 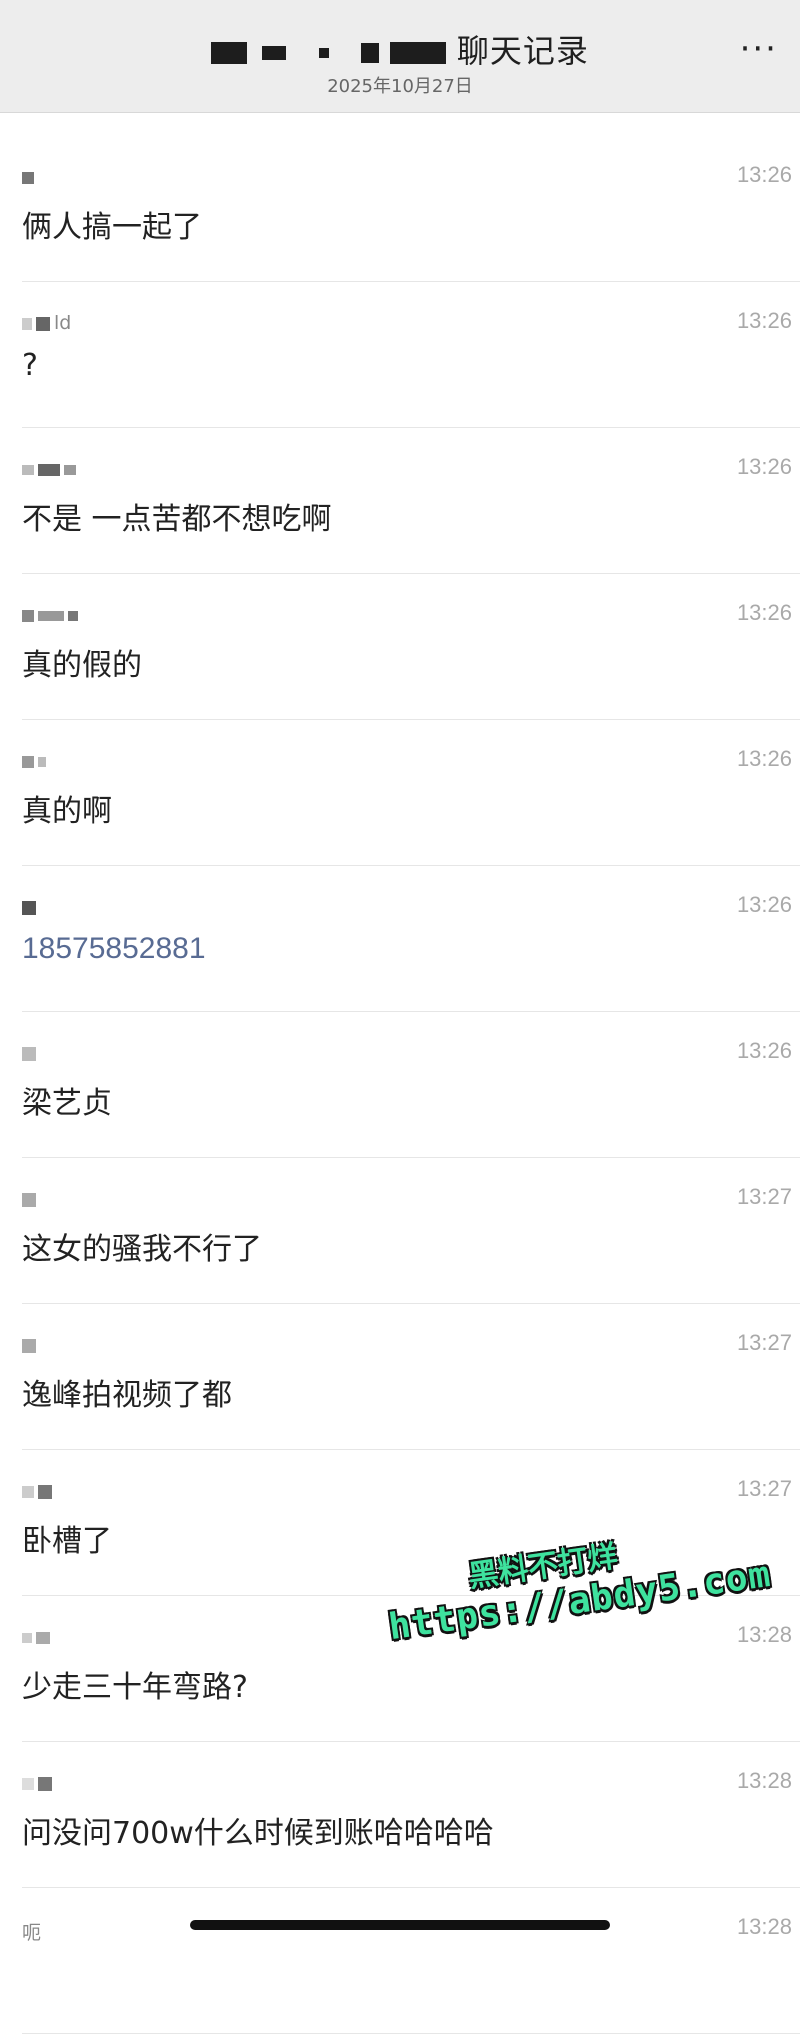 What do you see at coordinates (411, 1815) in the screenshot?
I see `chat-message: 13:28 问没问700w什么时候到账哈哈哈哈` at bounding box center [411, 1815].